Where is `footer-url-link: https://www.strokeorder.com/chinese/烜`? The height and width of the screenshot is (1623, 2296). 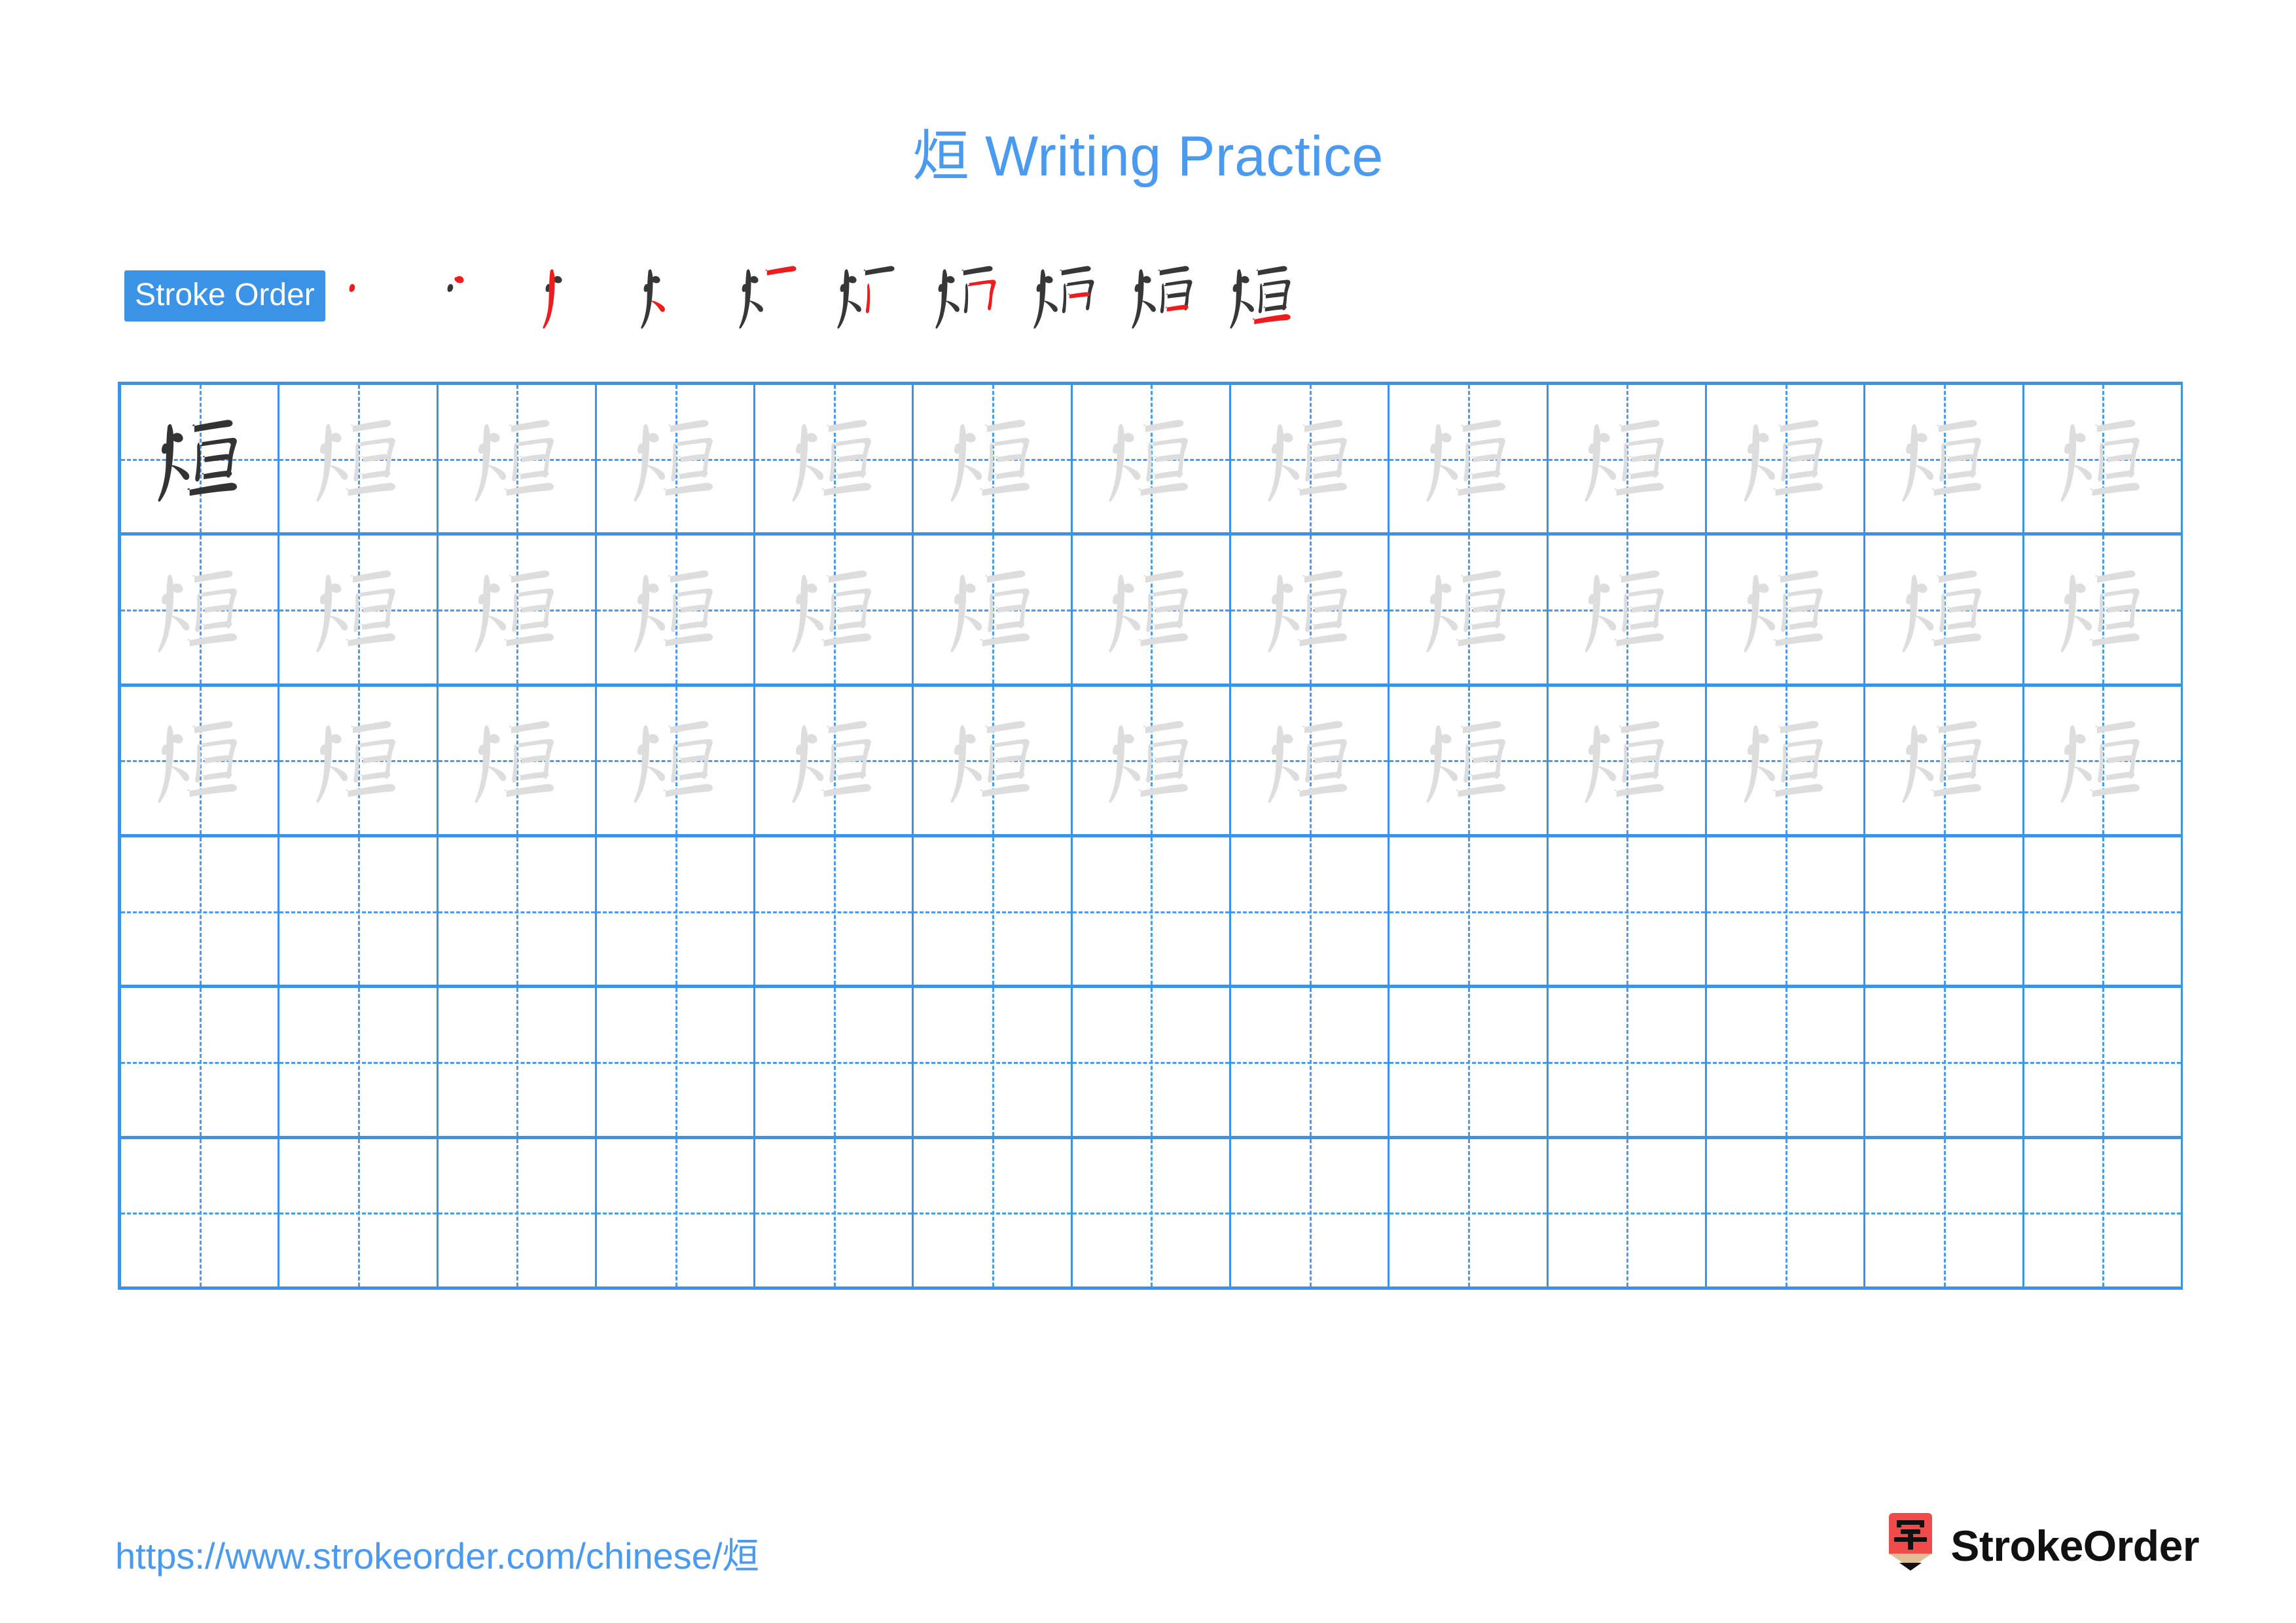
footer-url-link: https://www.strokeorder.com/chinese/烜 is located at coordinates (437, 1553).